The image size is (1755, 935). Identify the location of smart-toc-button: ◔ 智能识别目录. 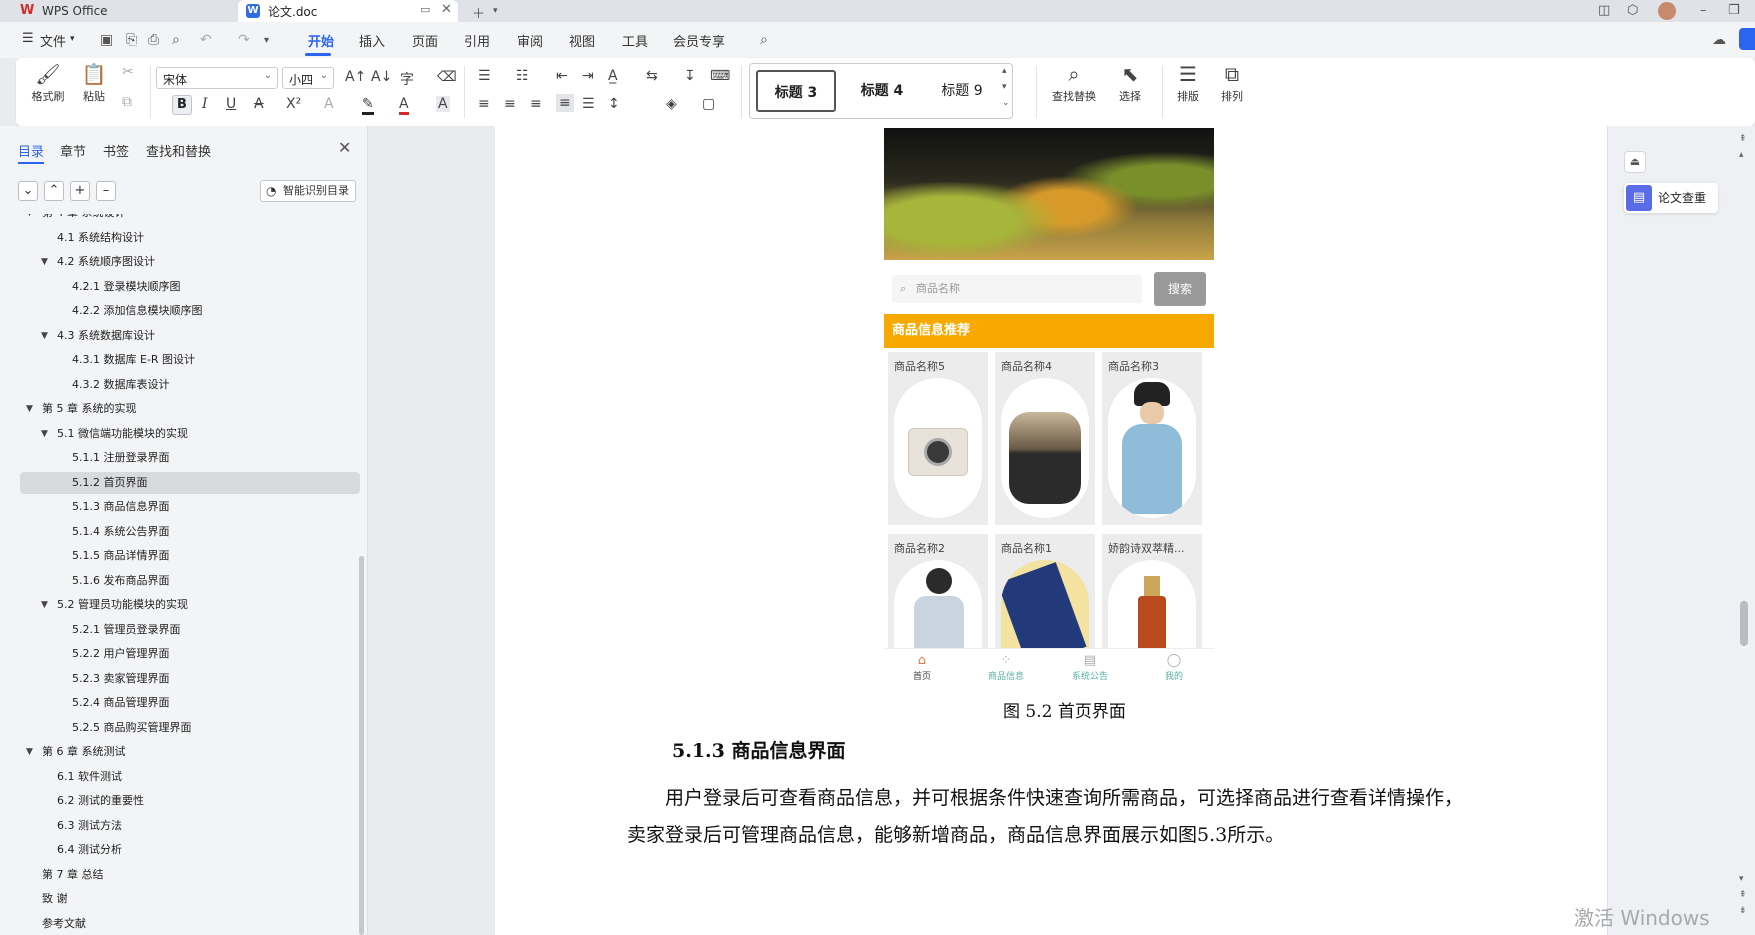
(308, 191).